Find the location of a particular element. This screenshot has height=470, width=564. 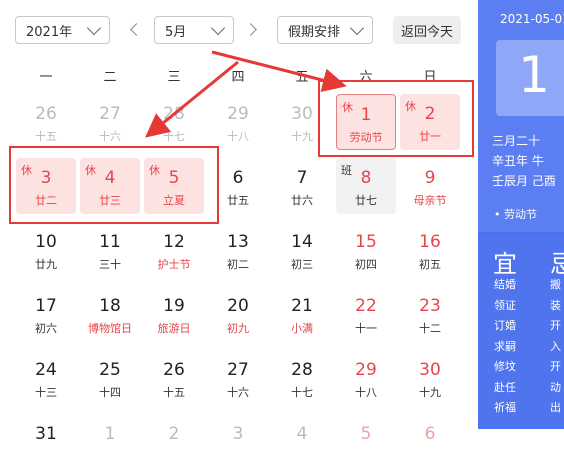

yi-item: 订婚 is located at coordinates (505, 325).